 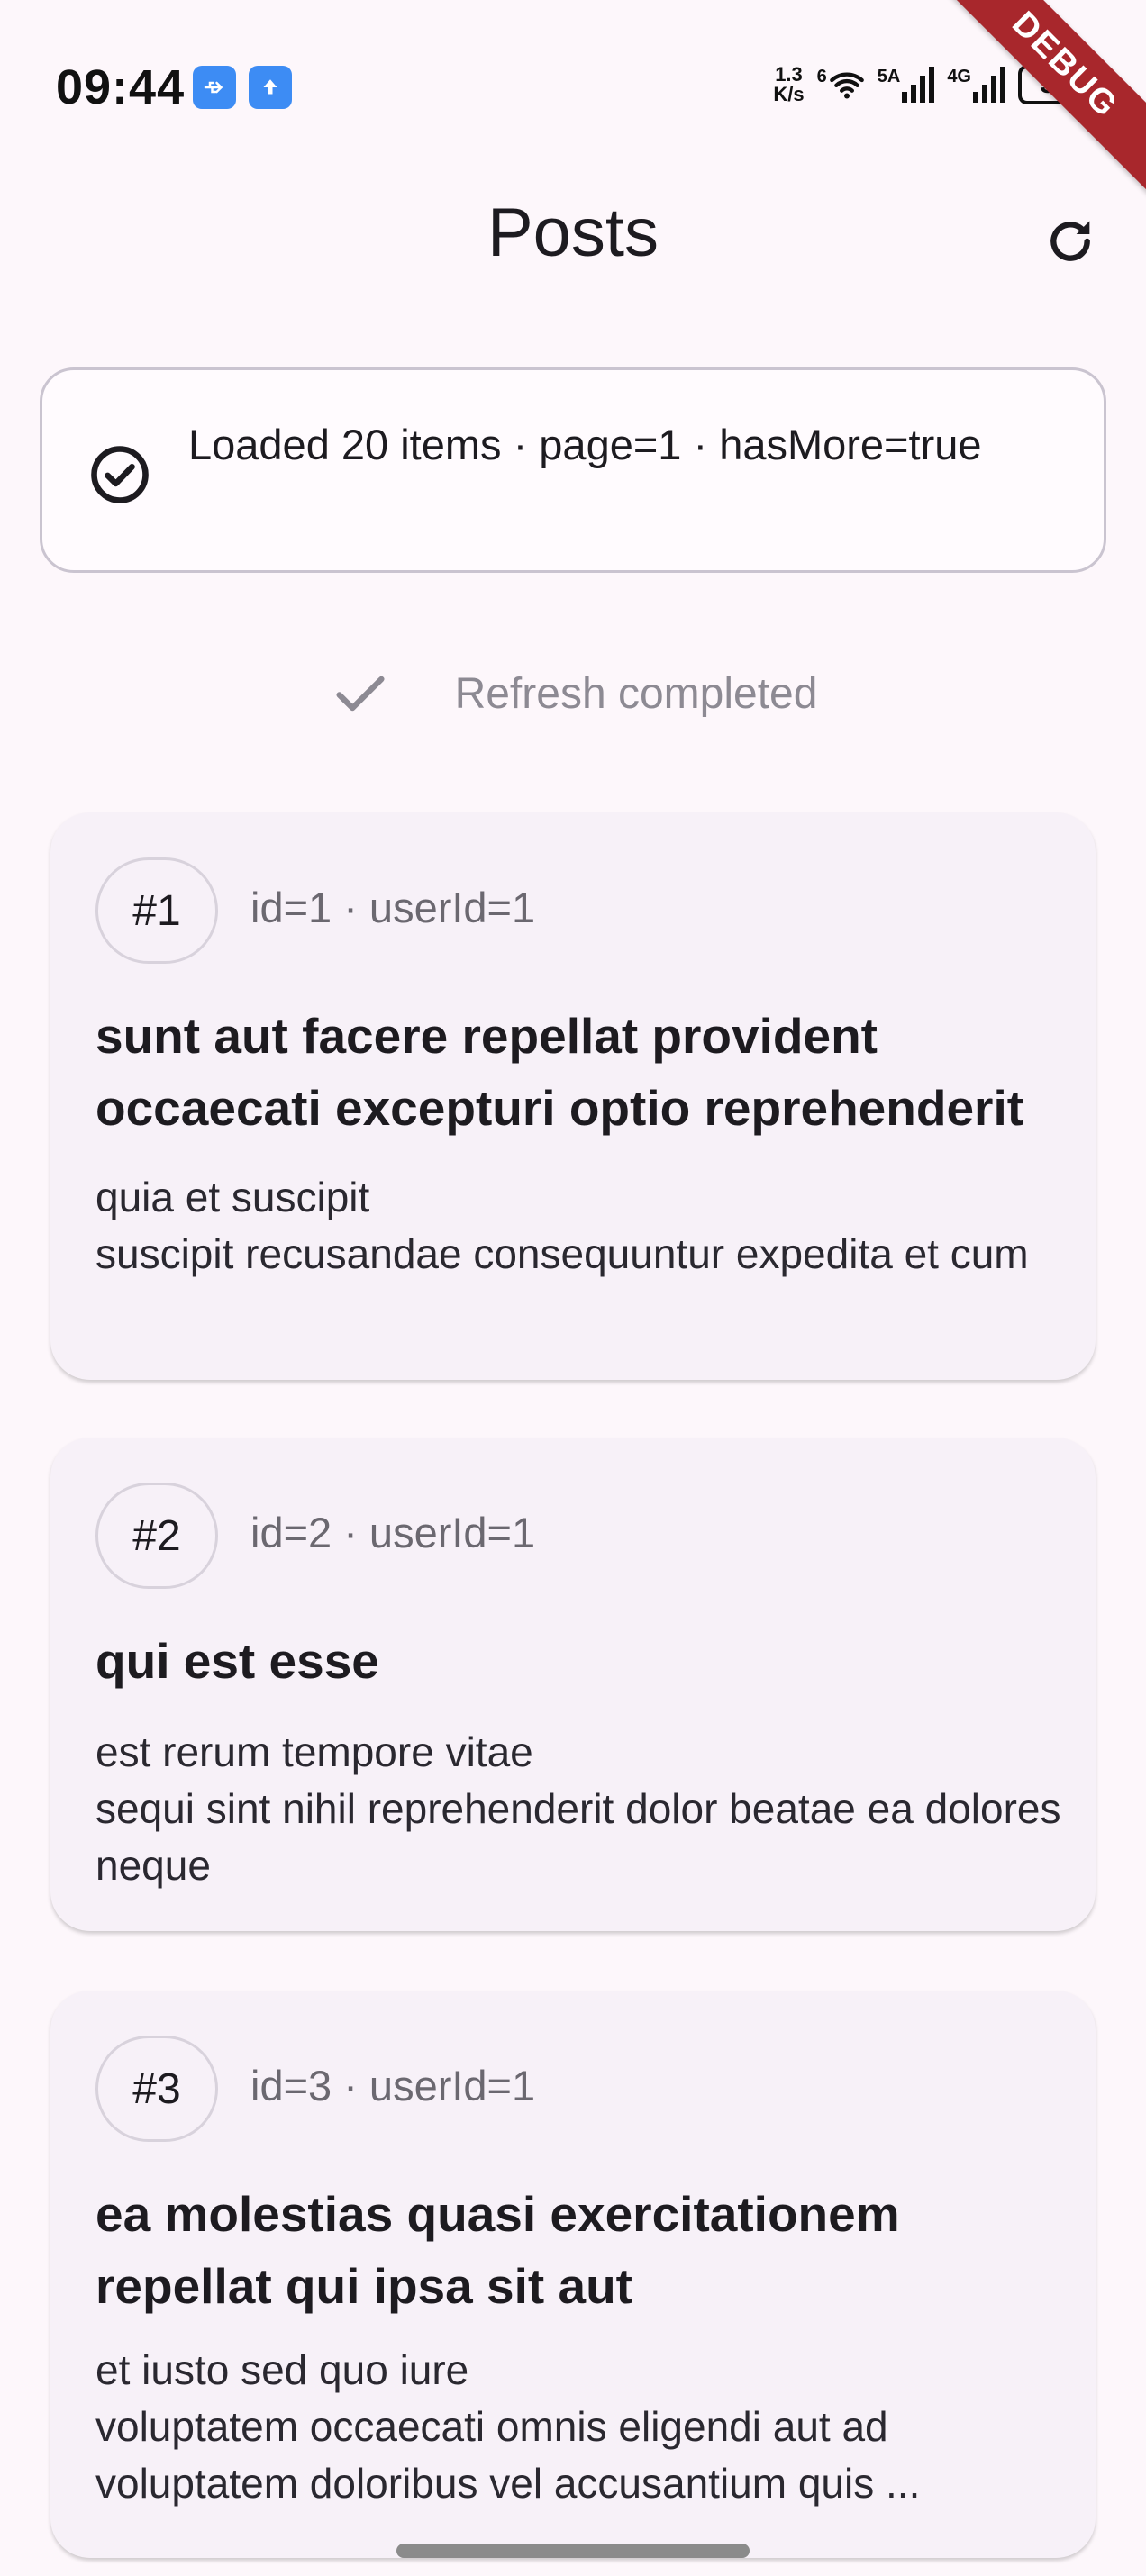 What do you see at coordinates (270, 87) in the screenshot?
I see `upload-icon` at bounding box center [270, 87].